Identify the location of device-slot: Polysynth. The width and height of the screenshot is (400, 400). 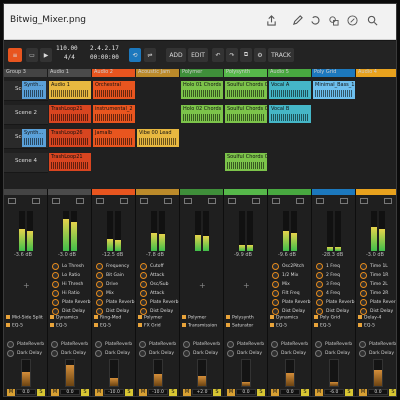
(246, 319).